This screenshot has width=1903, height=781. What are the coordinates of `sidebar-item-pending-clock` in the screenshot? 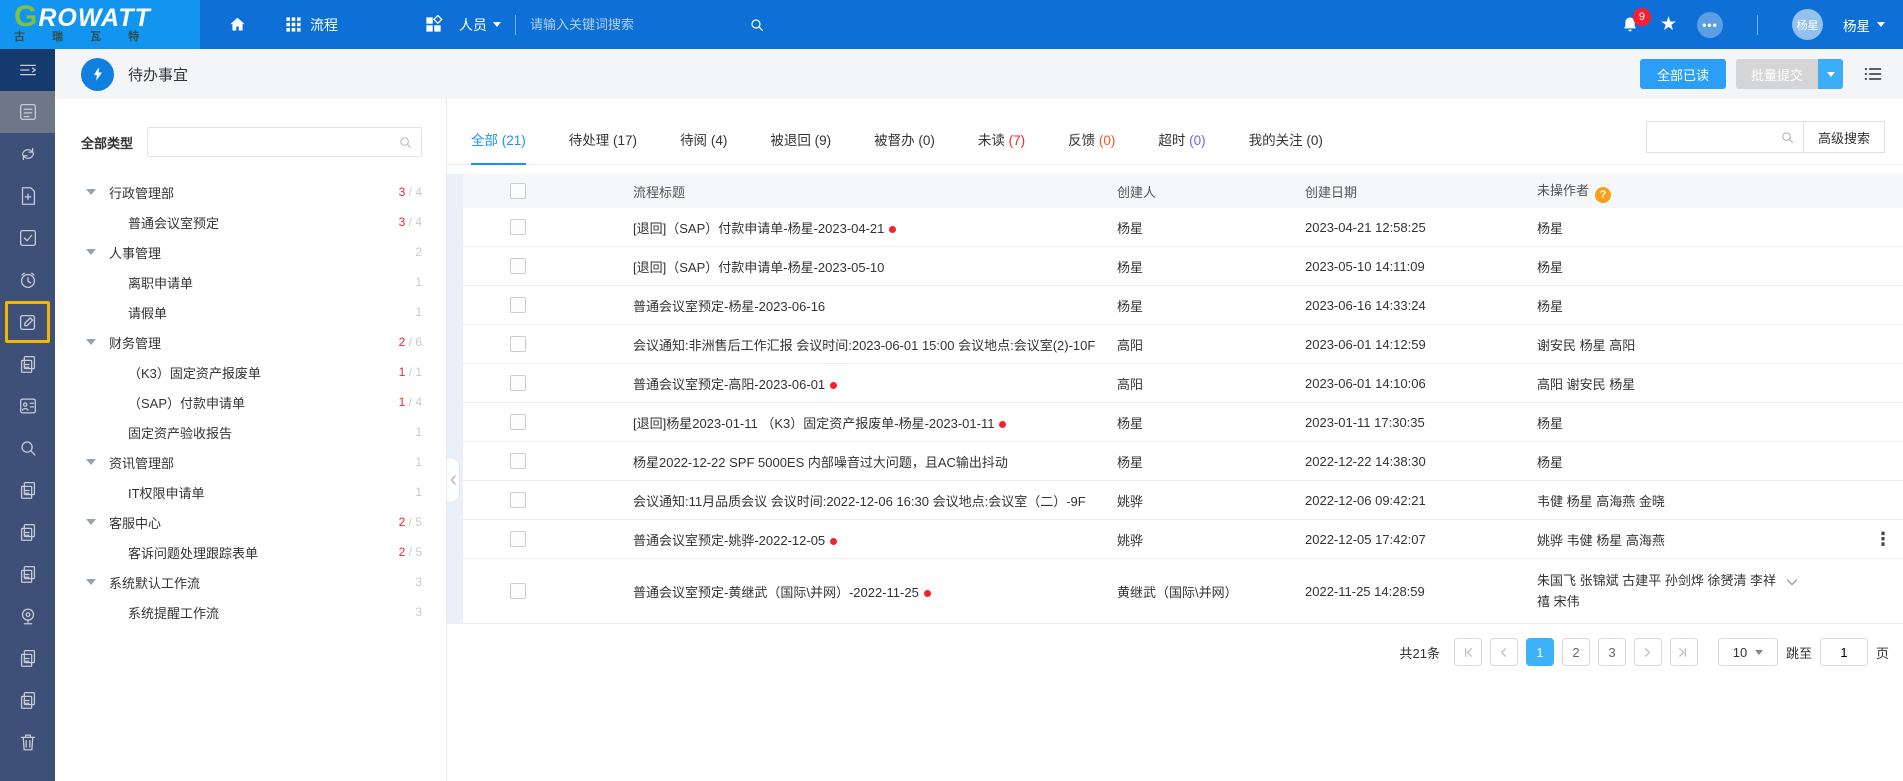 It's located at (27, 280).